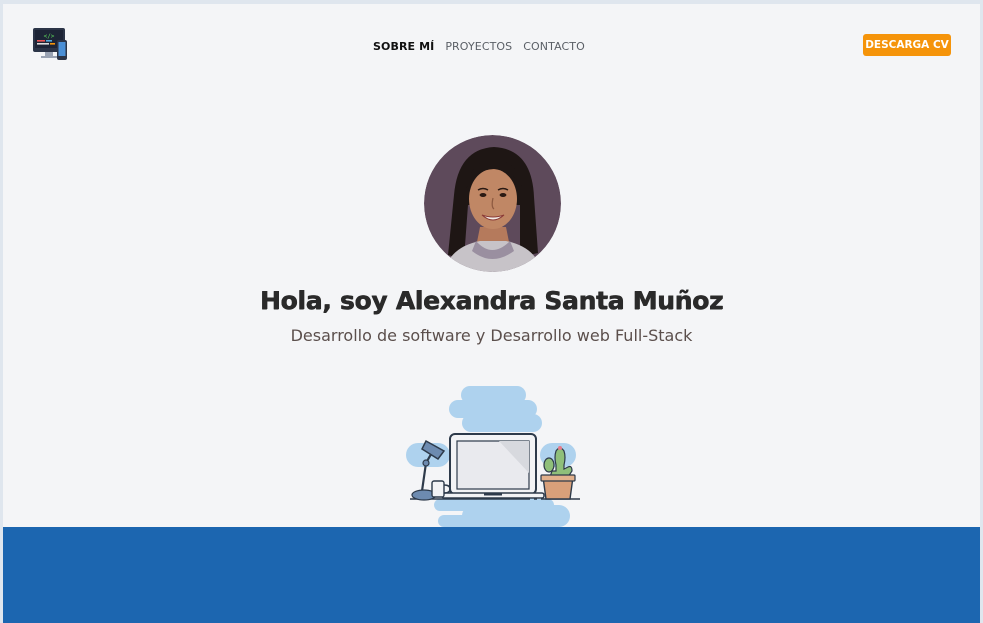 The image size is (983, 623). What do you see at coordinates (491, 300) in the screenshot?
I see `hero-title: Hola, soy Alexandra Santa Muñoz` at bounding box center [491, 300].